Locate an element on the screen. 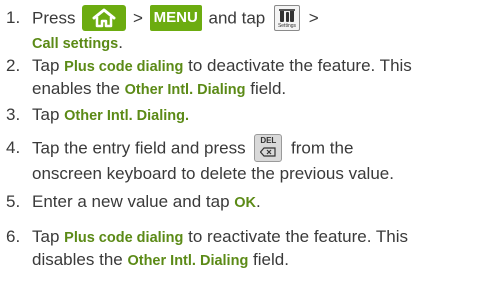 This screenshot has width=486, height=300. step-text: disables the is located at coordinates (77, 259).